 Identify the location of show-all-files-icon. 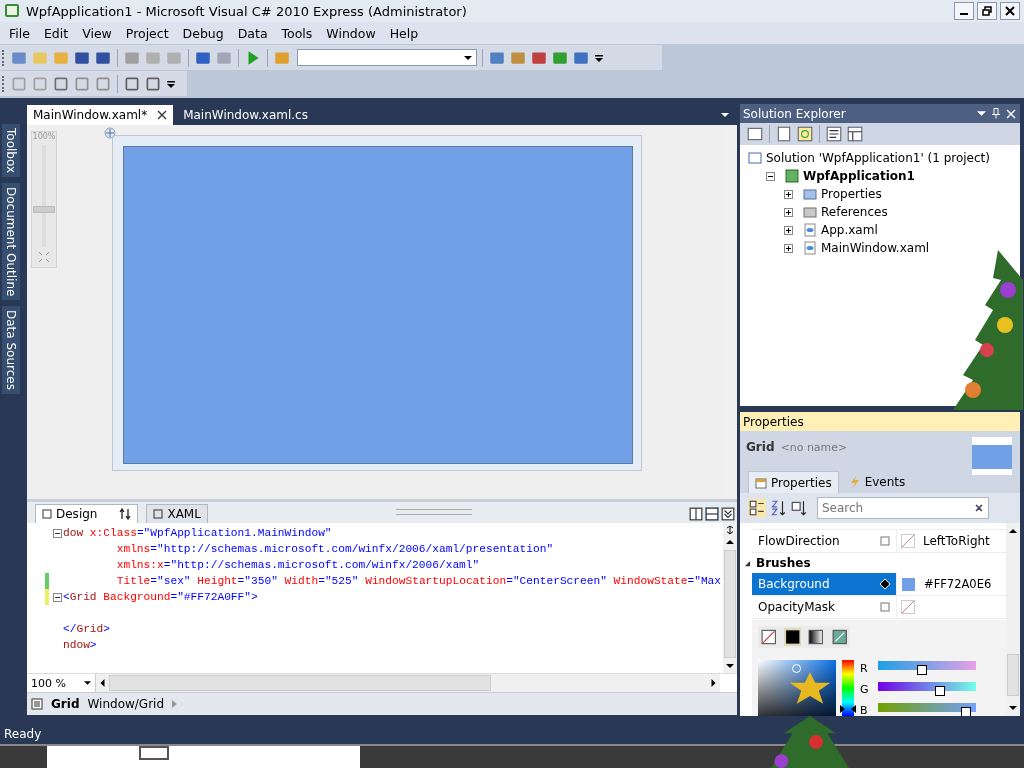
(784, 134).